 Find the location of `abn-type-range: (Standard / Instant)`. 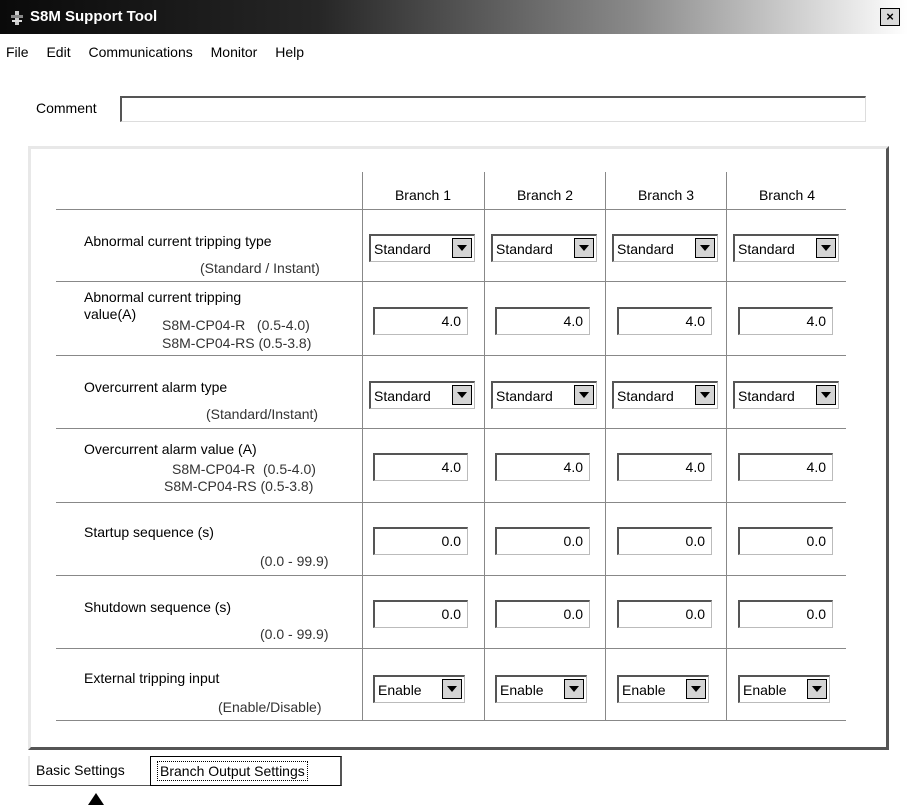

abn-type-range: (Standard / Instant) is located at coordinates (260, 268).